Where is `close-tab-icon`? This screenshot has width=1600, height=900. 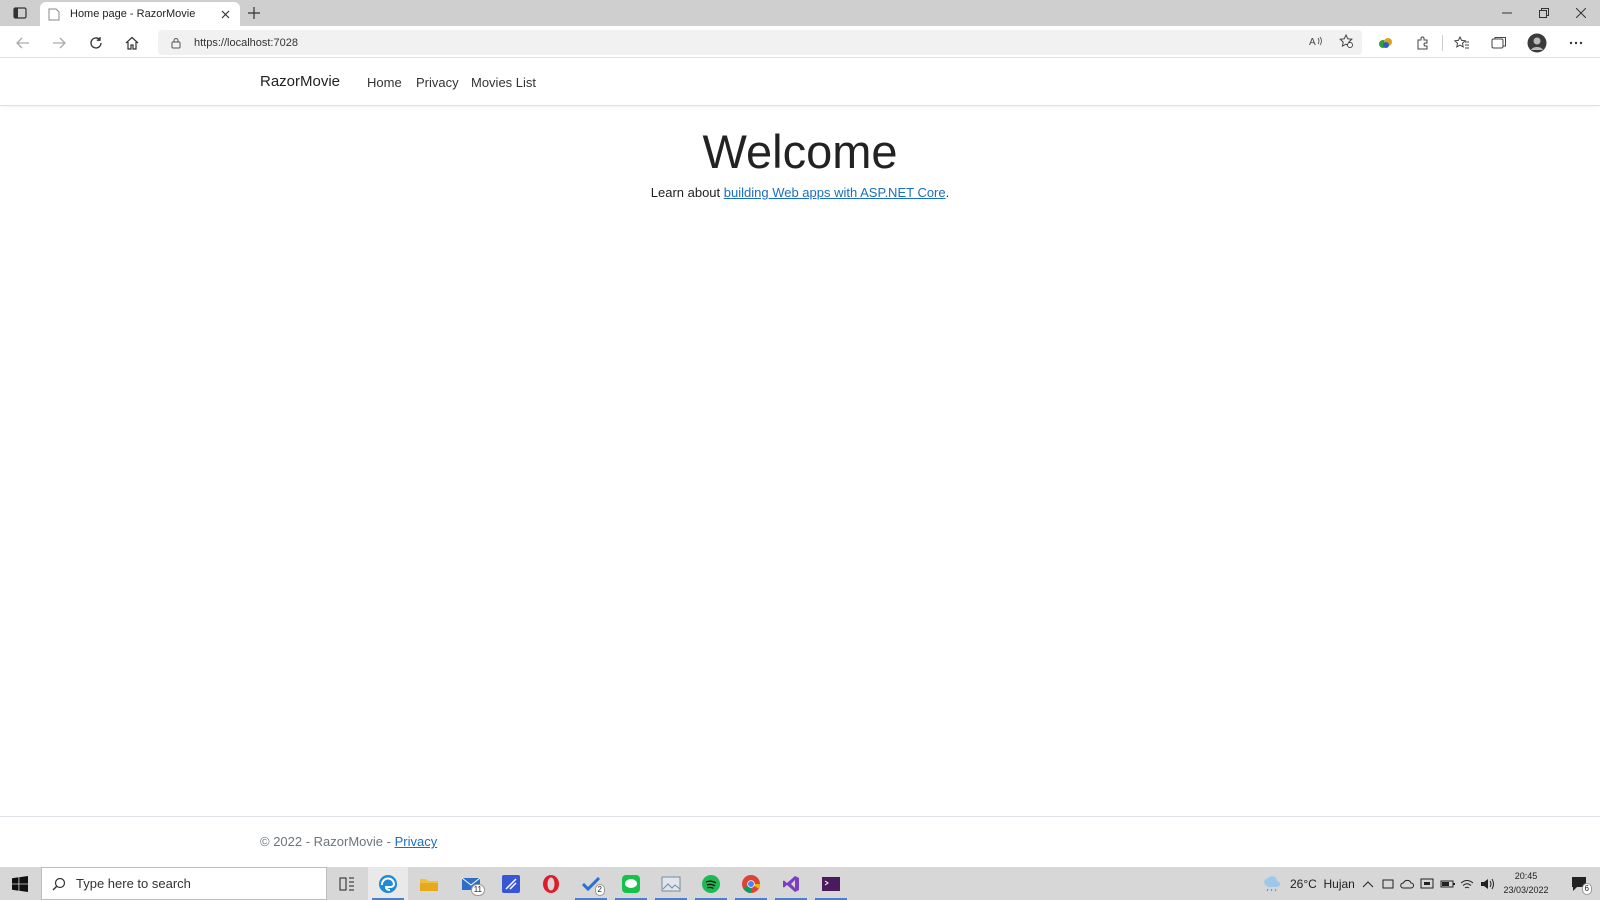 close-tab-icon is located at coordinates (225, 14).